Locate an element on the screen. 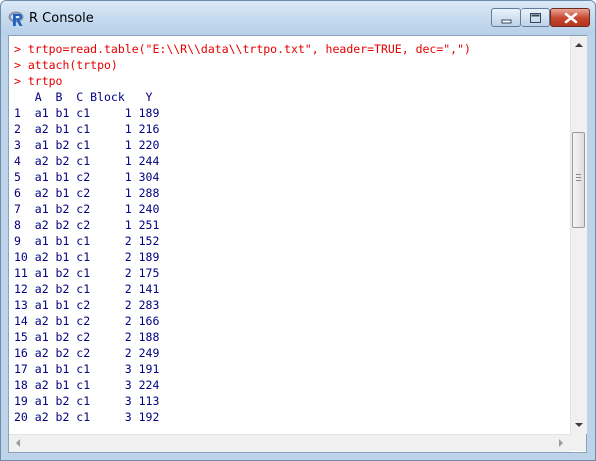 This screenshot has width=596, height=461. maximize-button is located at coordinates (535, 17).